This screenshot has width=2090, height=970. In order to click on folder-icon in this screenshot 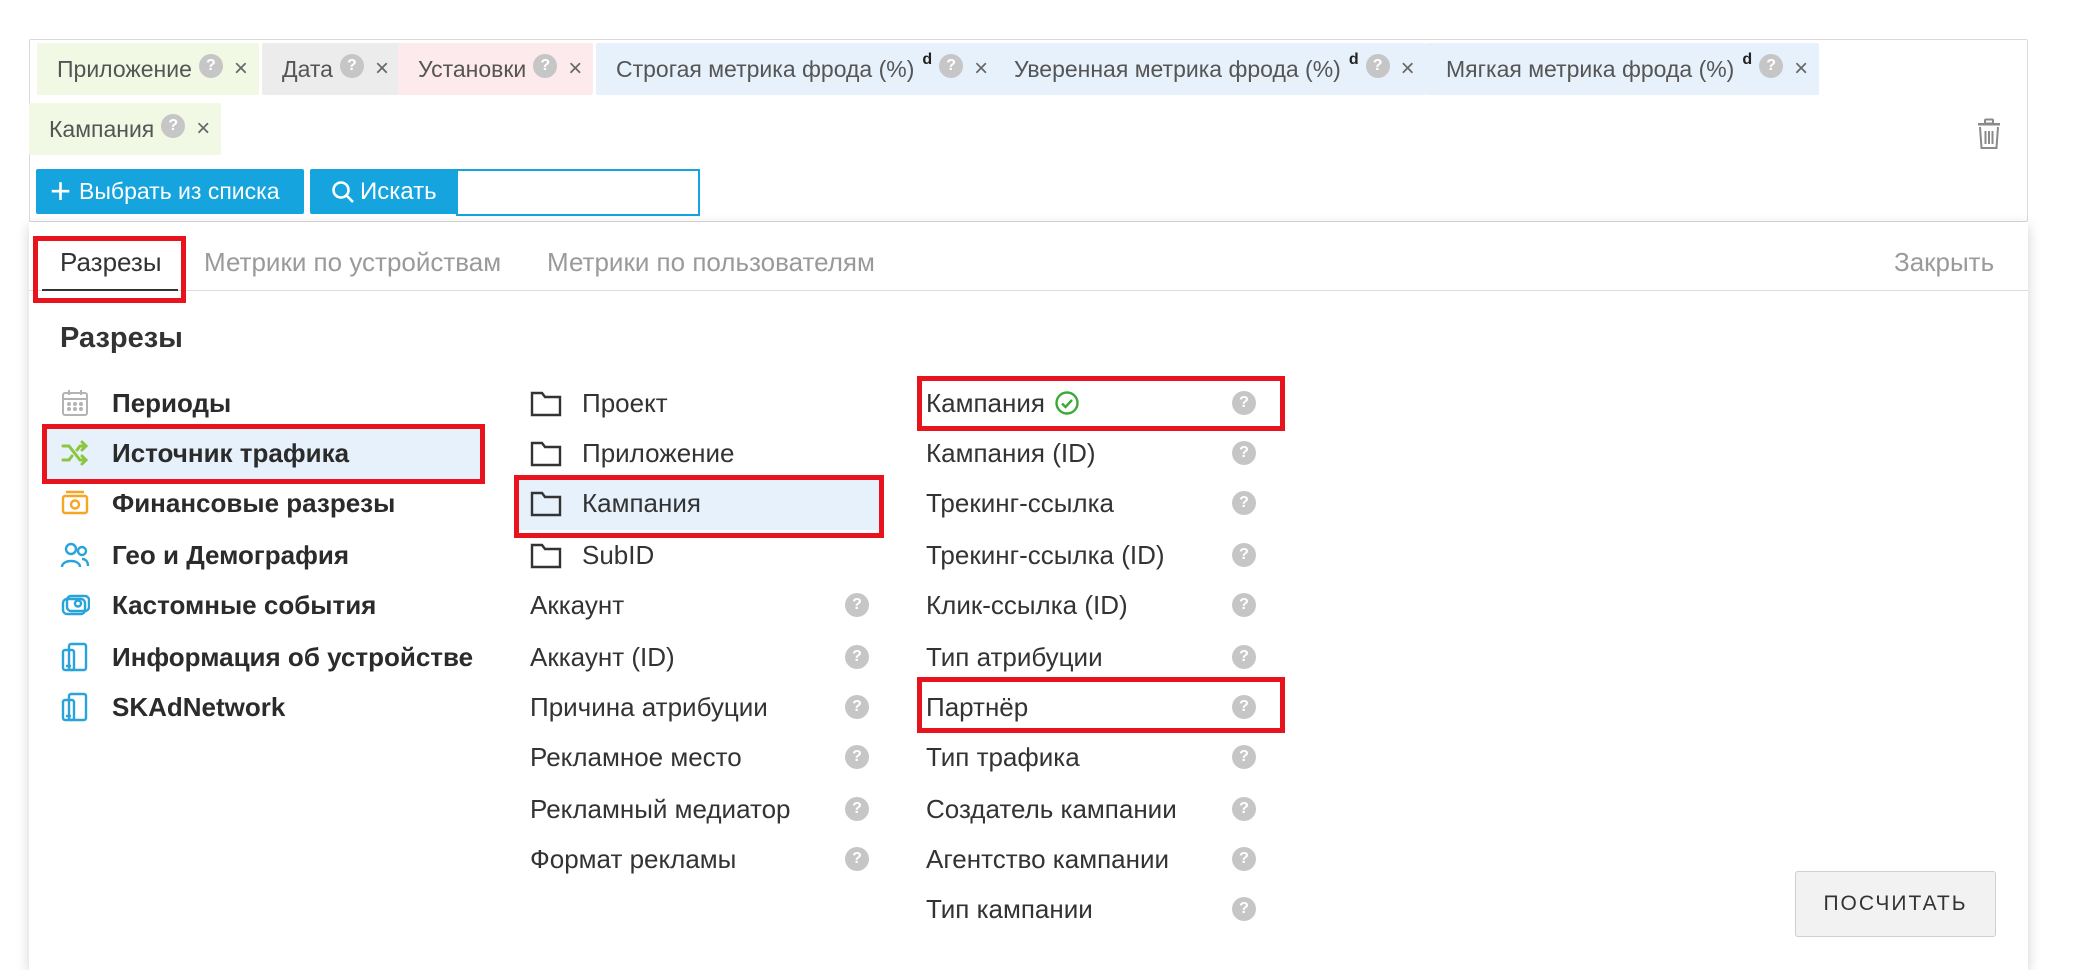, I will do `click(546, 556)`.